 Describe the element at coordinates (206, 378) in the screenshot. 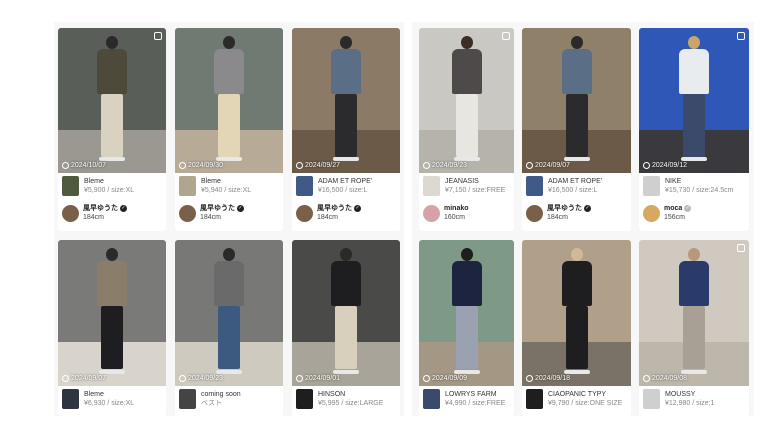

I see `post-date-text: 2024/09/23` at that location.